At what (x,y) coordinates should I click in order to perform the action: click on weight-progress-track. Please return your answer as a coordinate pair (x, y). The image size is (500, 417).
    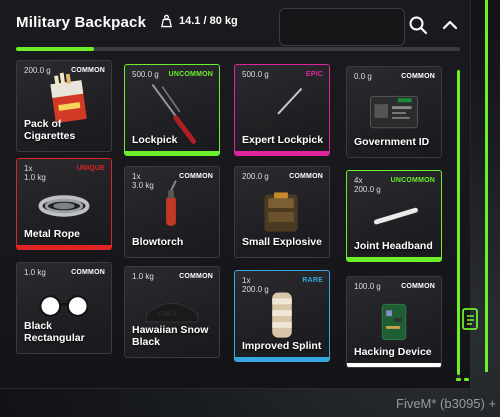
    Looking at the image, I should click on (238, 49).